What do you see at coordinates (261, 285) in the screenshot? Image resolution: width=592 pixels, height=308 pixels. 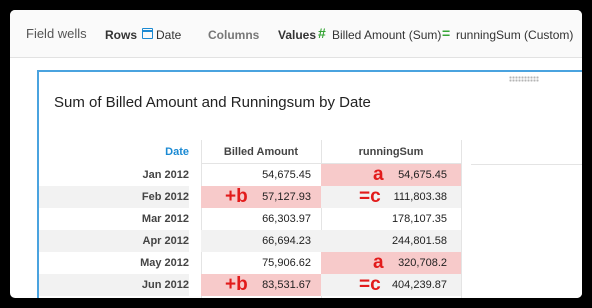 I see `cell-billed: 83,531.67` at bounding box center [261, 285].